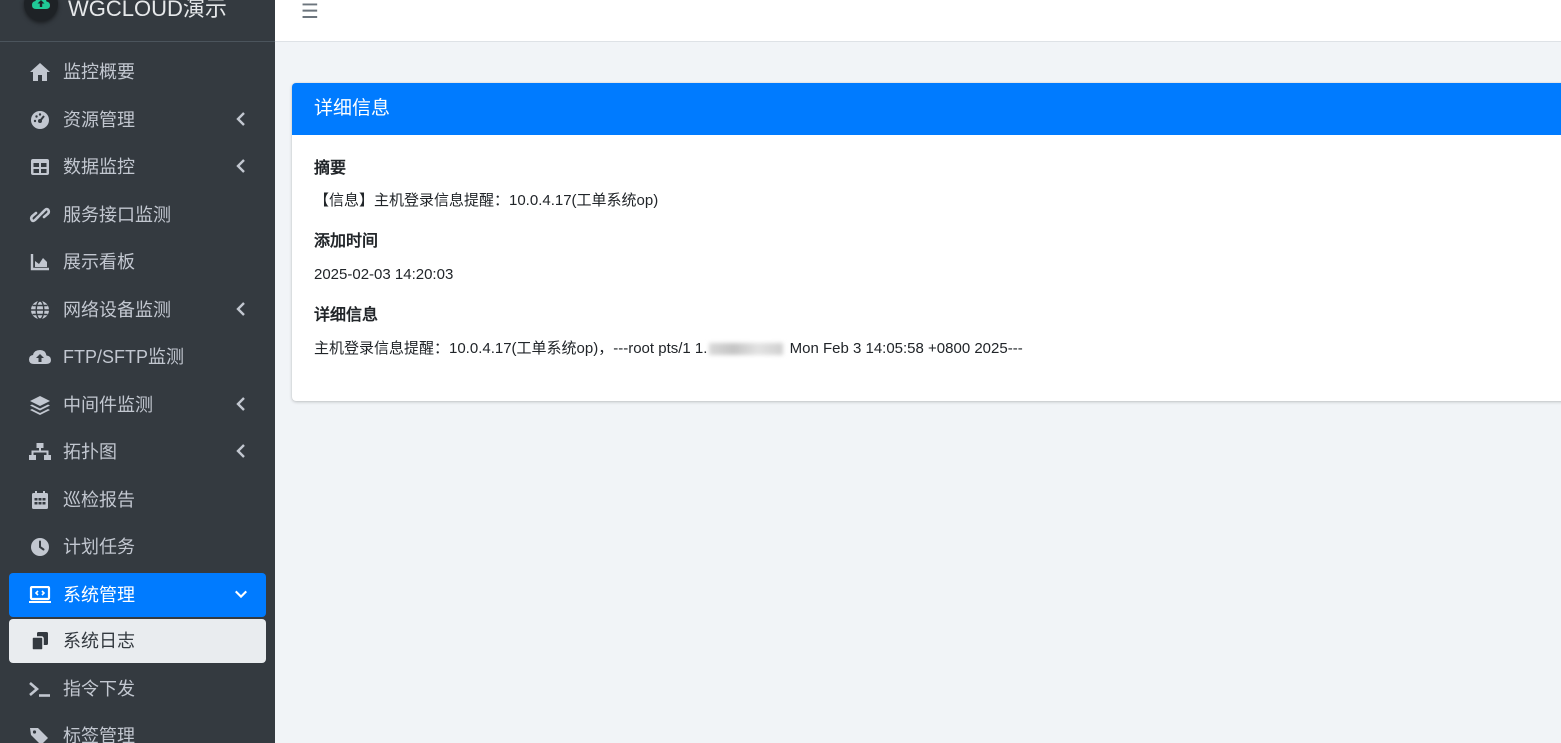 The width and height of the screenshot is (1561, 743). I want to click on top-navbar: ☰, so click(918, 21).